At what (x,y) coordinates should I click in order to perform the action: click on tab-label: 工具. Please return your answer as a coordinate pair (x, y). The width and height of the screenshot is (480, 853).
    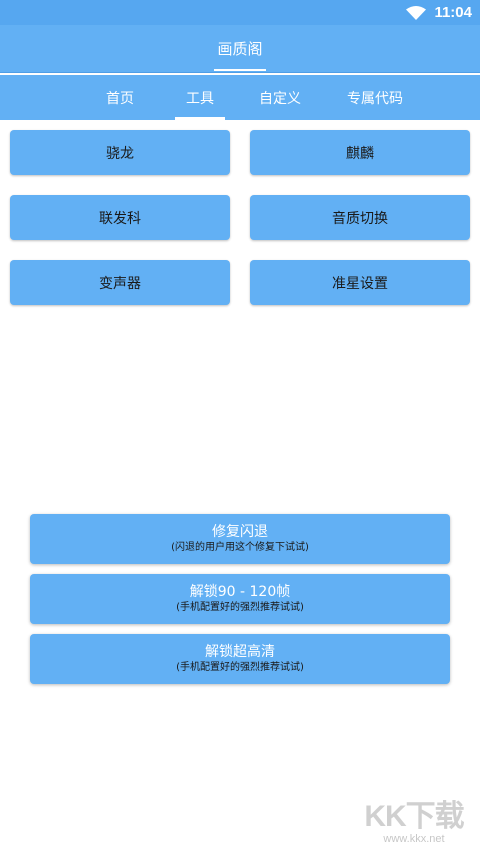
    Looking at the image, I should click on (200, 98).